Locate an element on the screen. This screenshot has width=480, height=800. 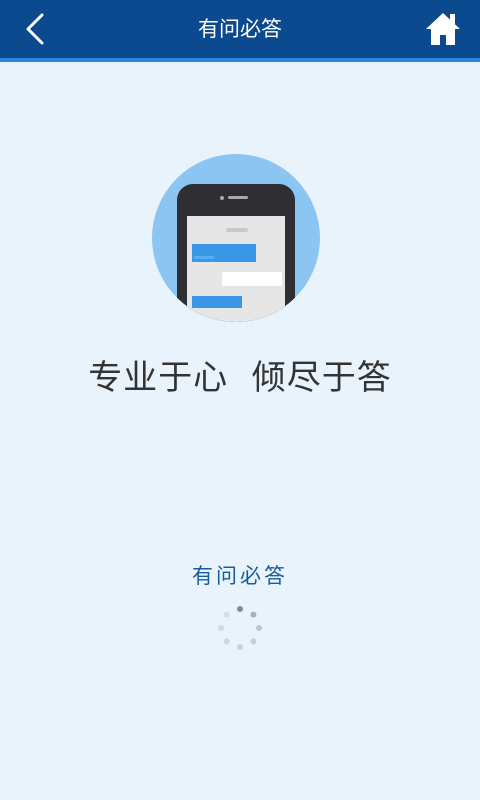
page-title: 有问必答 is located at coordinates (240, 29).